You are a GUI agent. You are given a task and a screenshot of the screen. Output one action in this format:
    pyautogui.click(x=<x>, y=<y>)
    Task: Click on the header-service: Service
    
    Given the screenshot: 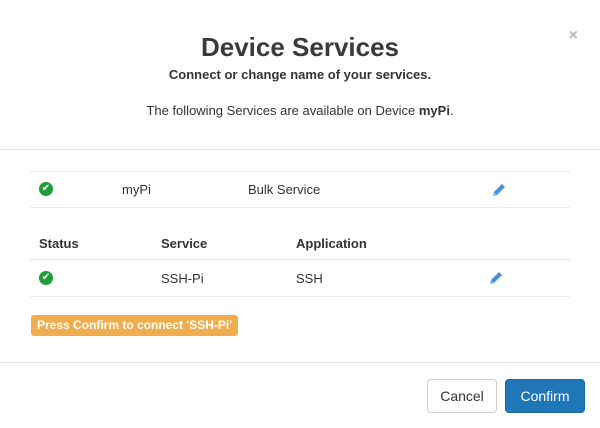 What is the action you would take?
    pyautogui.click(x=184, y=243)
    